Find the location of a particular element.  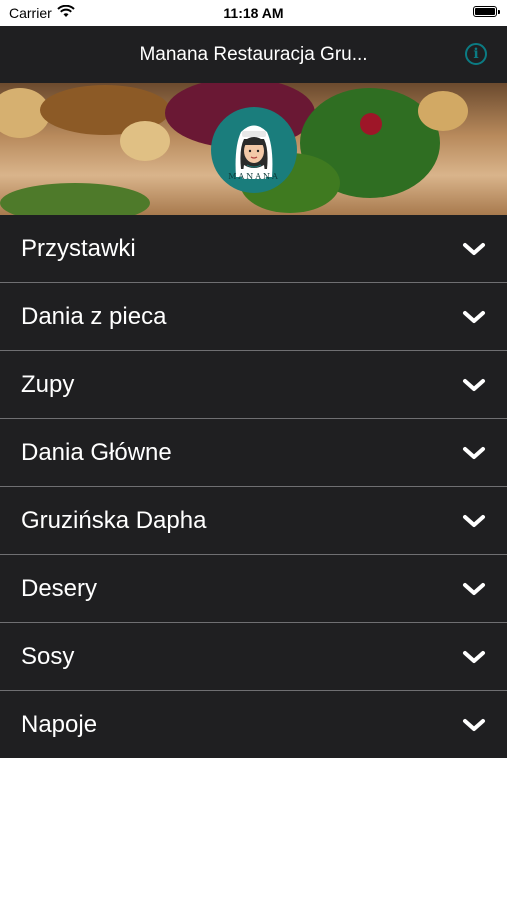

info-icon: i is located at coordinates (476, 54).